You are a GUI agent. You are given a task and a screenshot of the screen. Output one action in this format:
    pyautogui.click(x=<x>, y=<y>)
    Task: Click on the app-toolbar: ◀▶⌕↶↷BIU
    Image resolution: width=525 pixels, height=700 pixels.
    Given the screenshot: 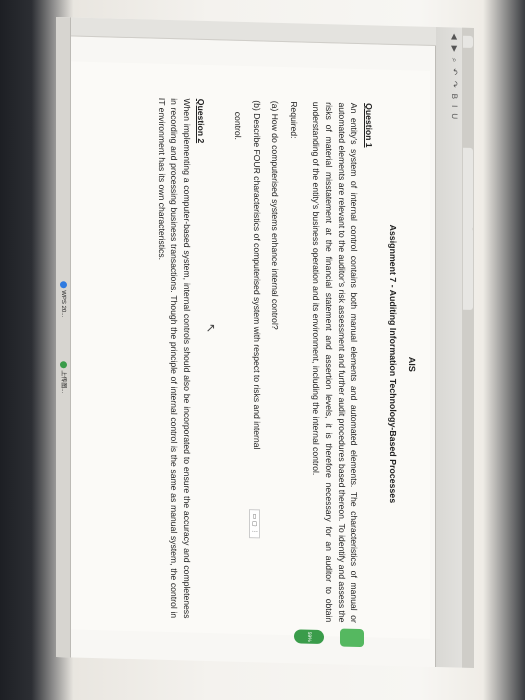 What is the action you would take?
    pyautogui.click(x=454, y=347)
    